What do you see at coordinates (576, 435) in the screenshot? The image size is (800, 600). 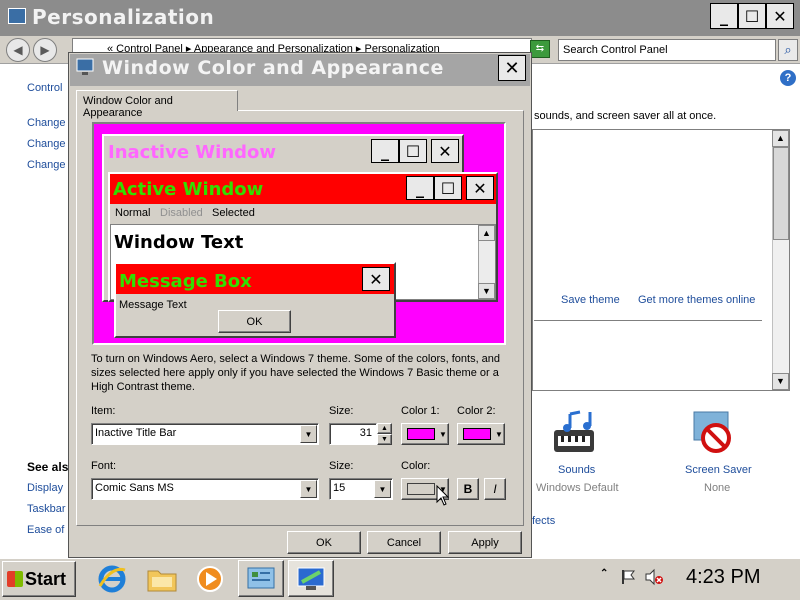 I see `sounds-icon` at bounding box center [576, 435].